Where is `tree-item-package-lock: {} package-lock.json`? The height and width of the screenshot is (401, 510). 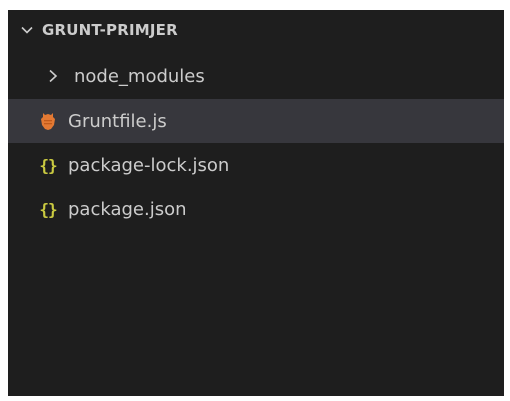
tree-item-package-lock: {} package-lock.json is located at coordinates (256, 165).